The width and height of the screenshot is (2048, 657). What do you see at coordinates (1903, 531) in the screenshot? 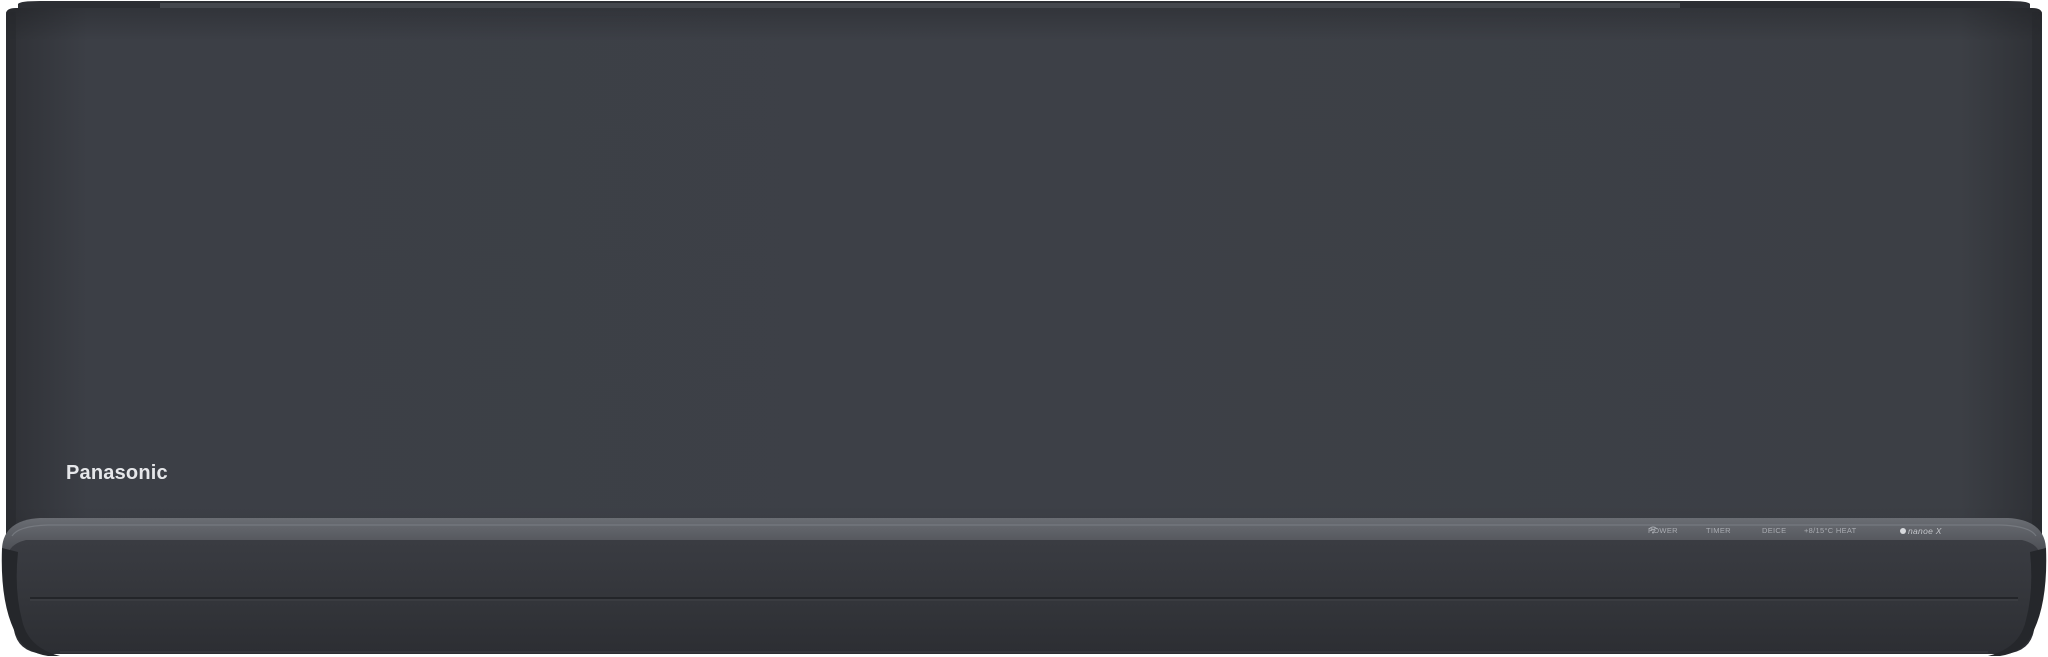
I see `nanoe-dot-icon` at bounding box center [1903, 531].